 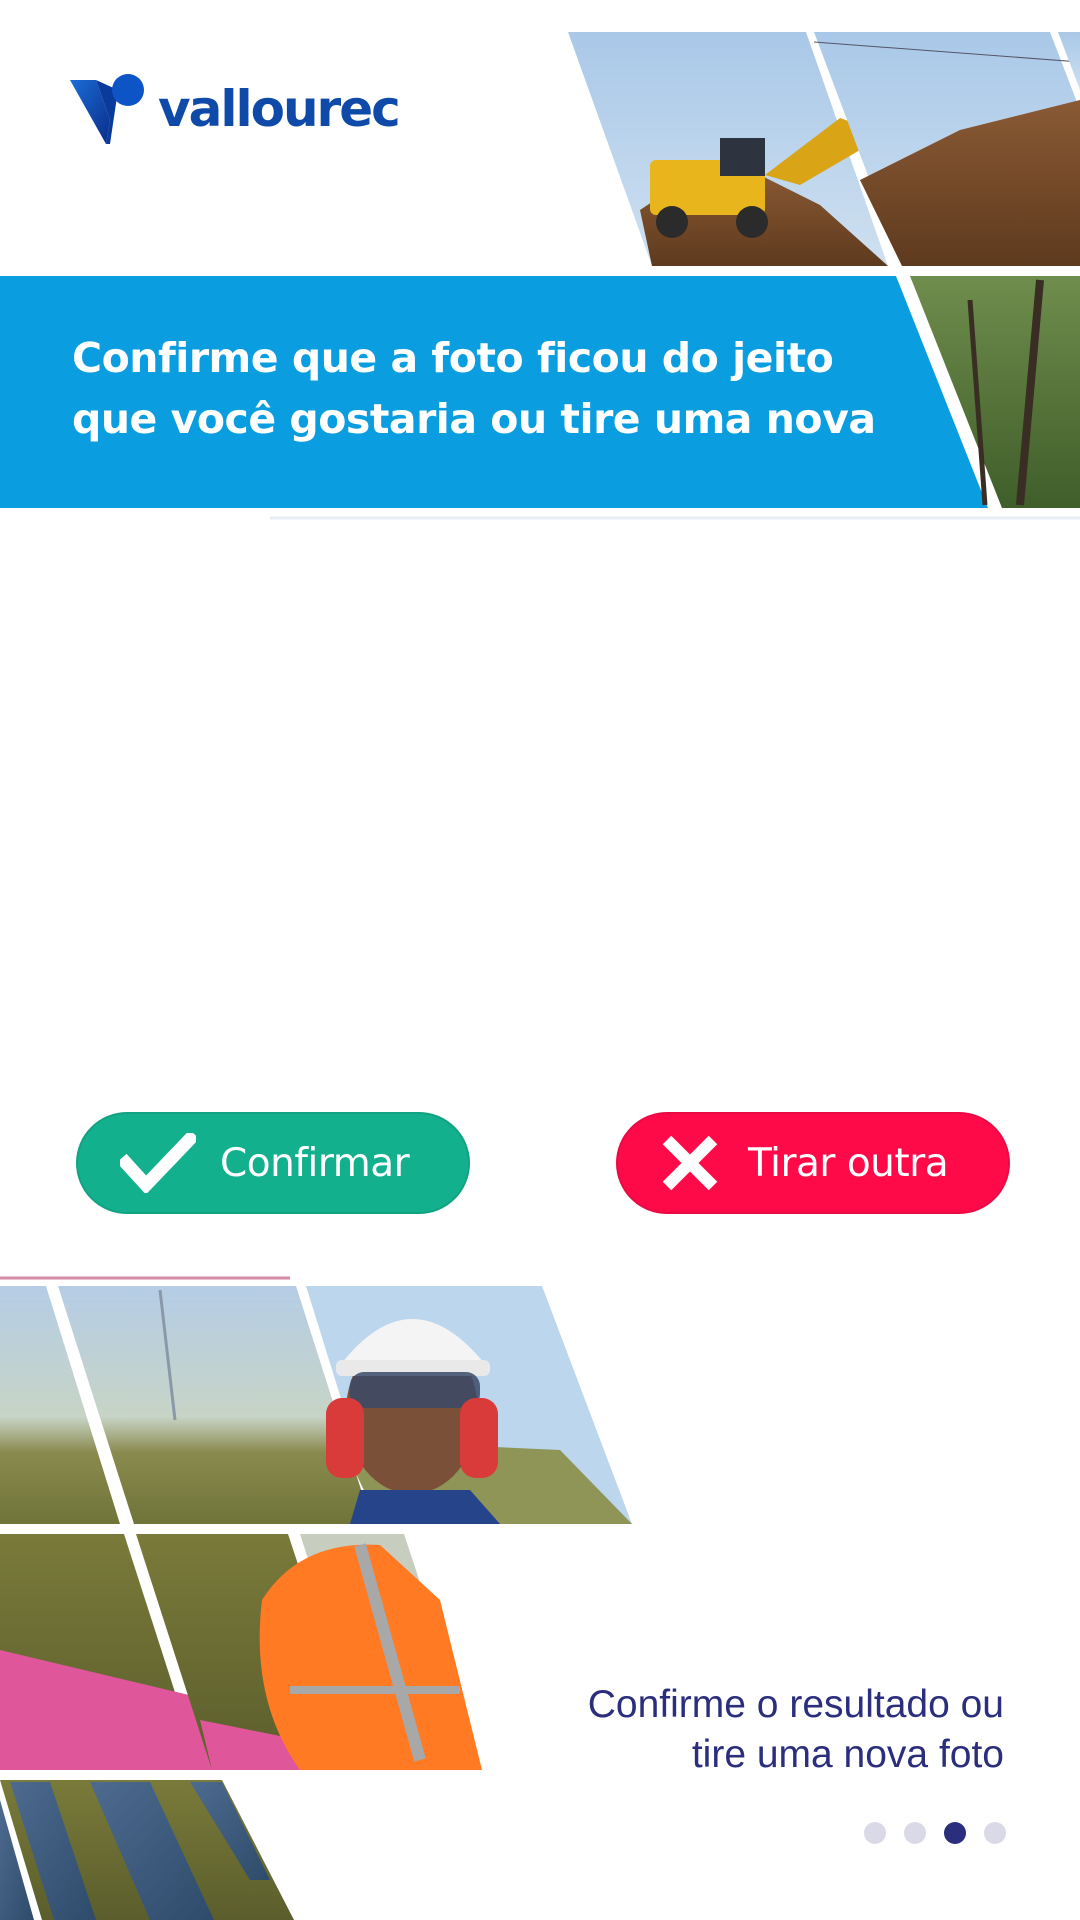 What do you see at coordinates (315, 1163) in the screenshot?
I see `confirm-button-label: Confirmar` at bounding box center [315, 1163].